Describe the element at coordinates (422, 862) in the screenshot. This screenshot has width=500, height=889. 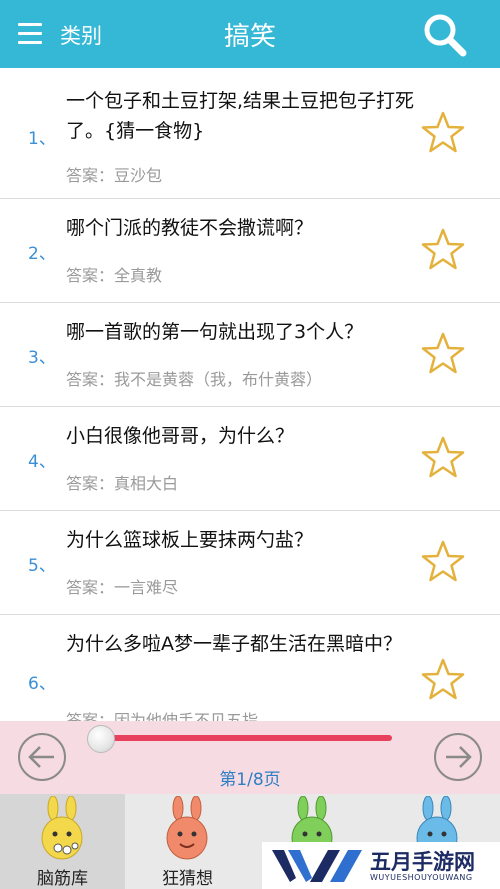
I see `watermark-title: 五月手游网` at that location.